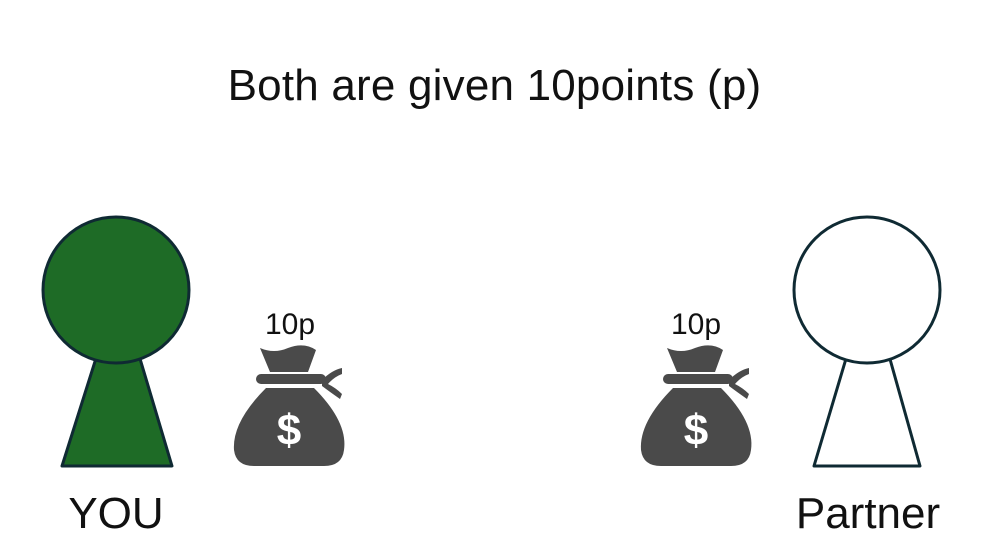  Describe the element at coordinates (494, 85) in the screenshot. I see `diagram-title: Both are given 10points (p)` at that location.